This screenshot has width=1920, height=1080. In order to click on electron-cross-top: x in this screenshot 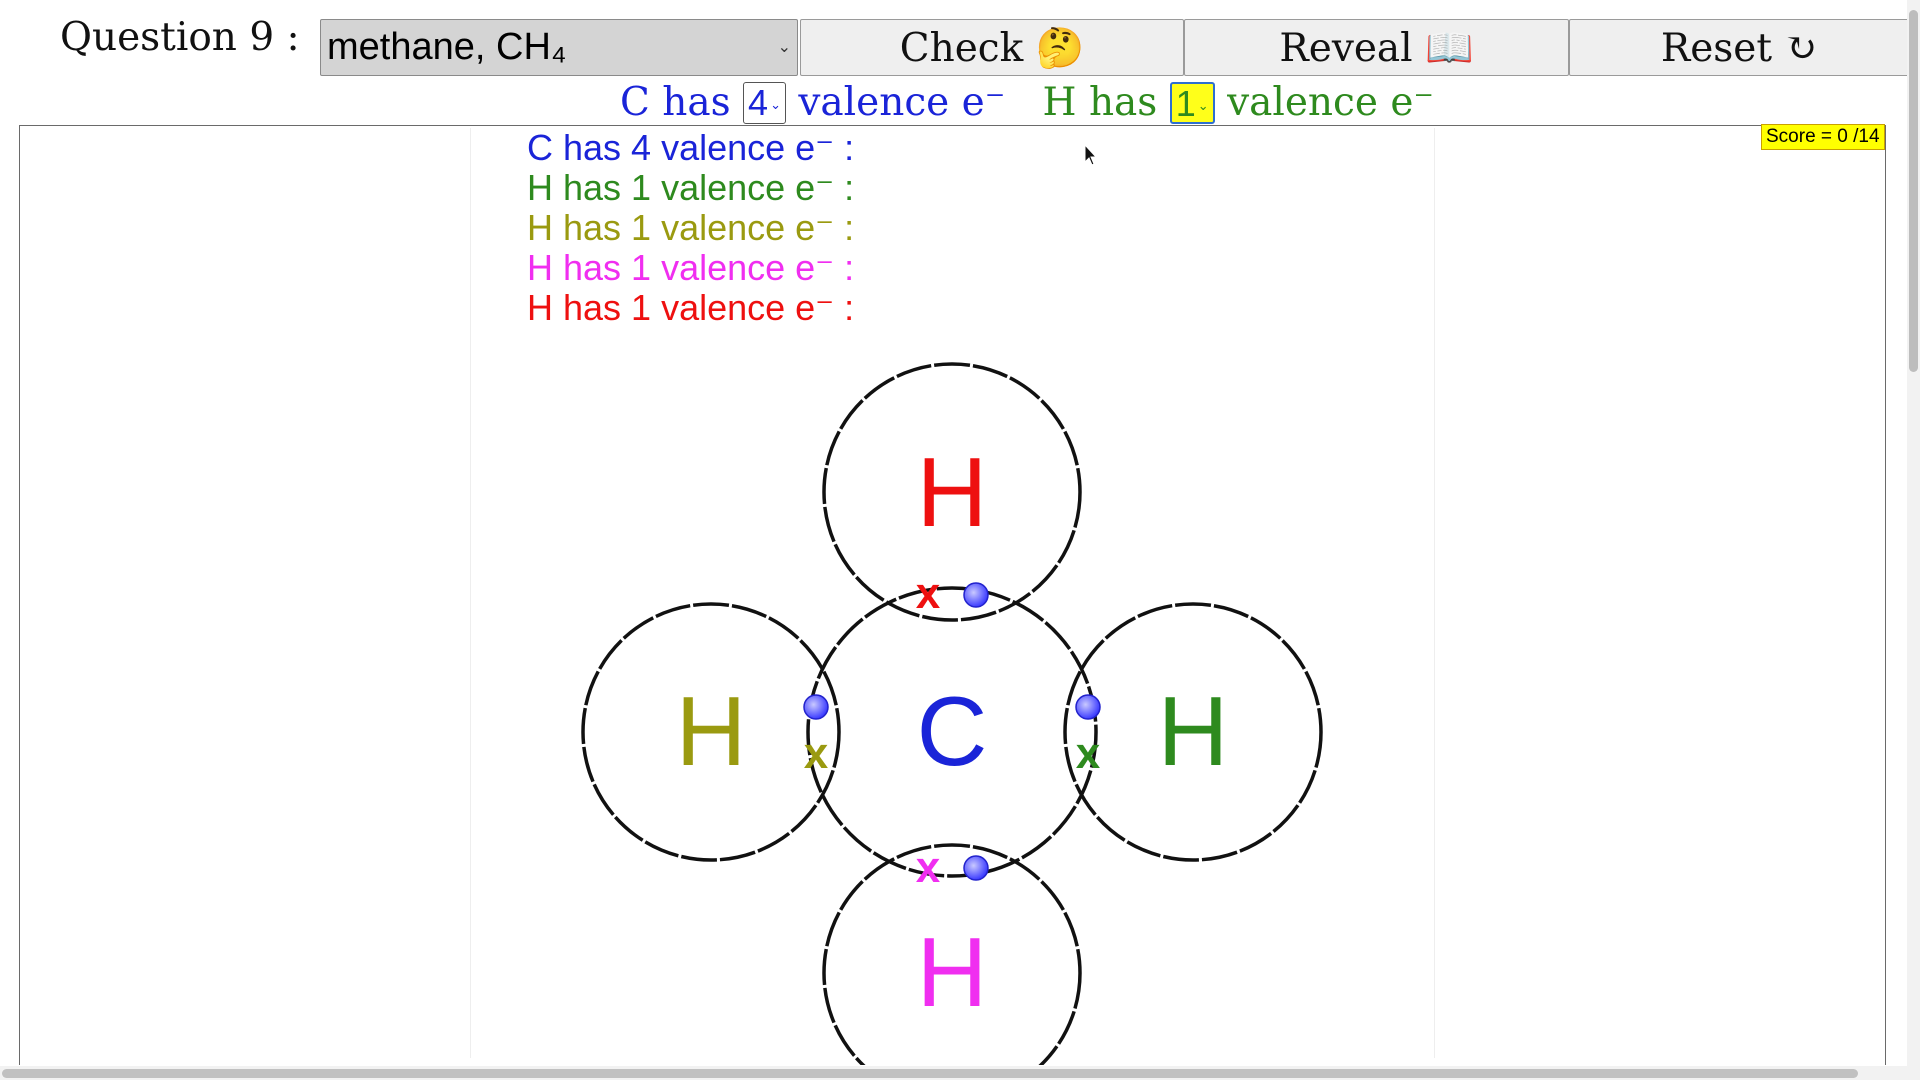, I will do `click(928, 593)`.